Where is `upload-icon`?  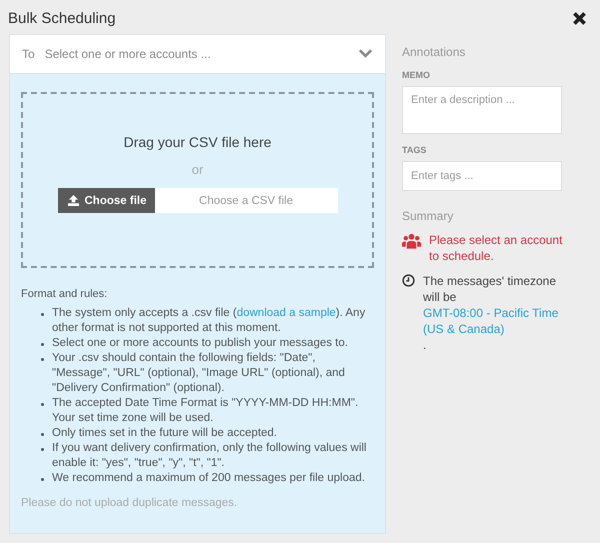
upload-icon is located at coordinates (73, 200).